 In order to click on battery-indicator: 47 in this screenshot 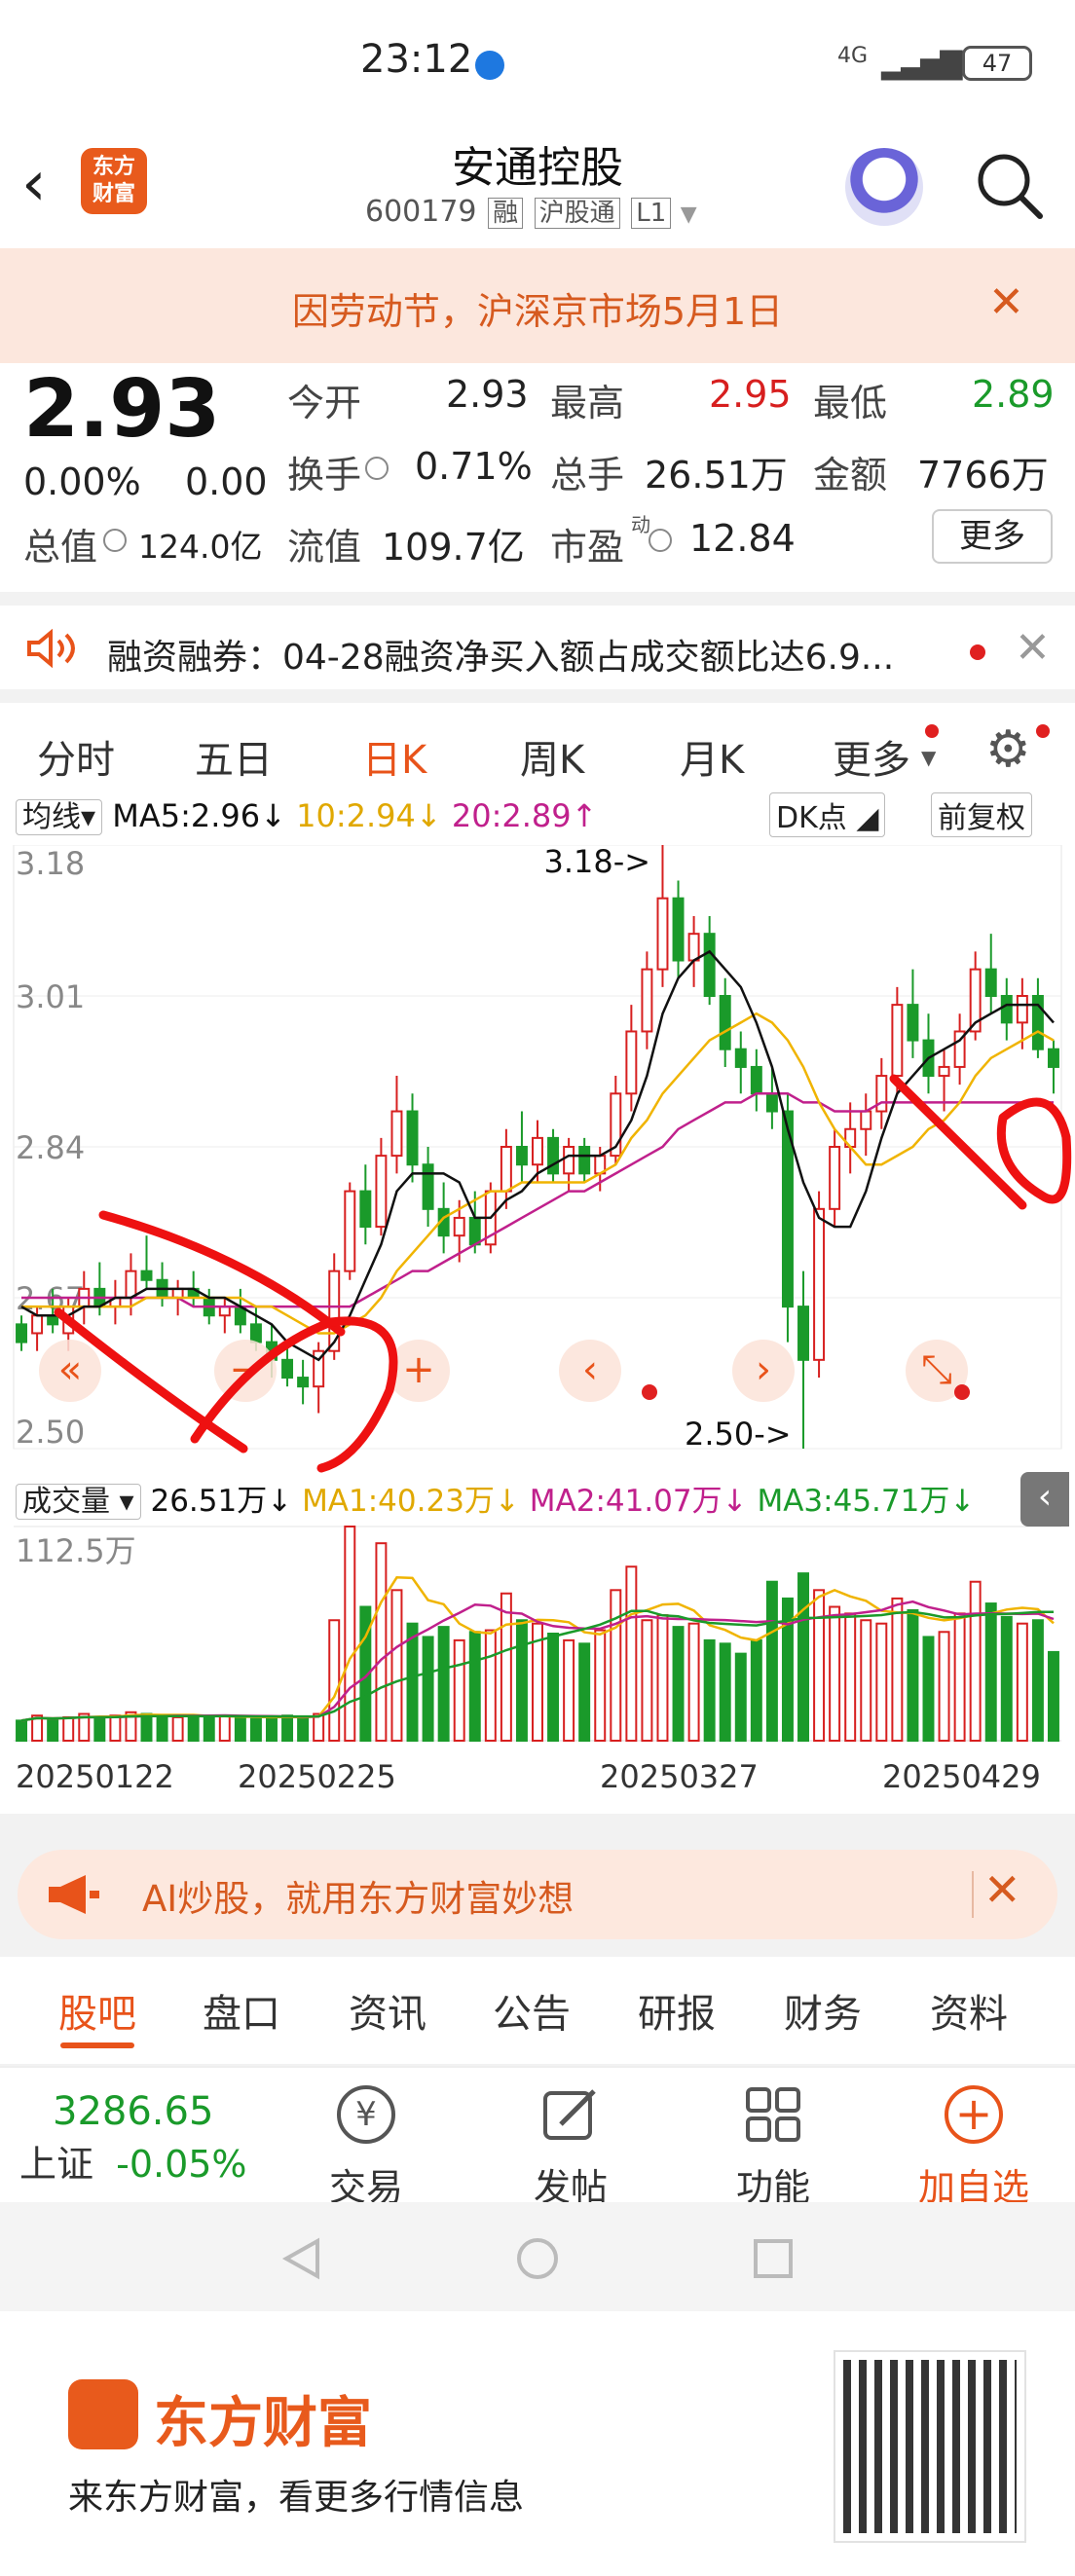, I will do `click(997, 63)`.